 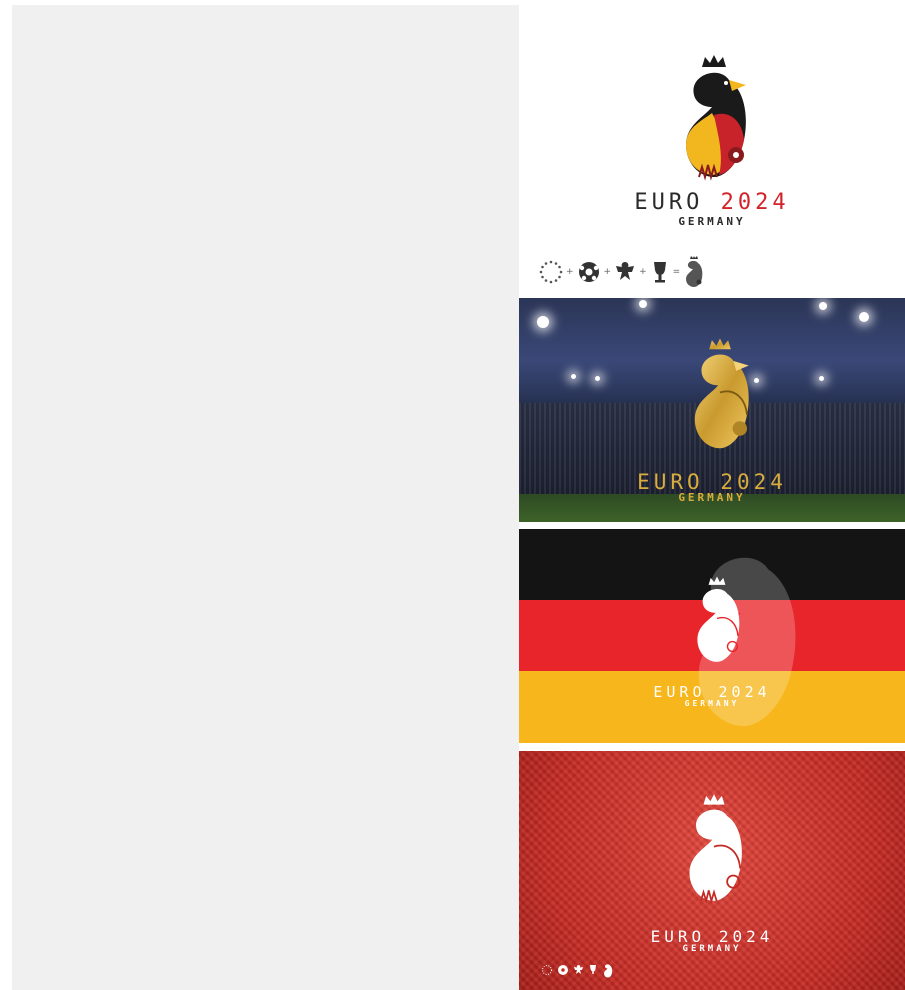 What do you see at coordinates (676, 272) in the screenshot?
I see `equals-sign: =` at bounding box center [676, 272].